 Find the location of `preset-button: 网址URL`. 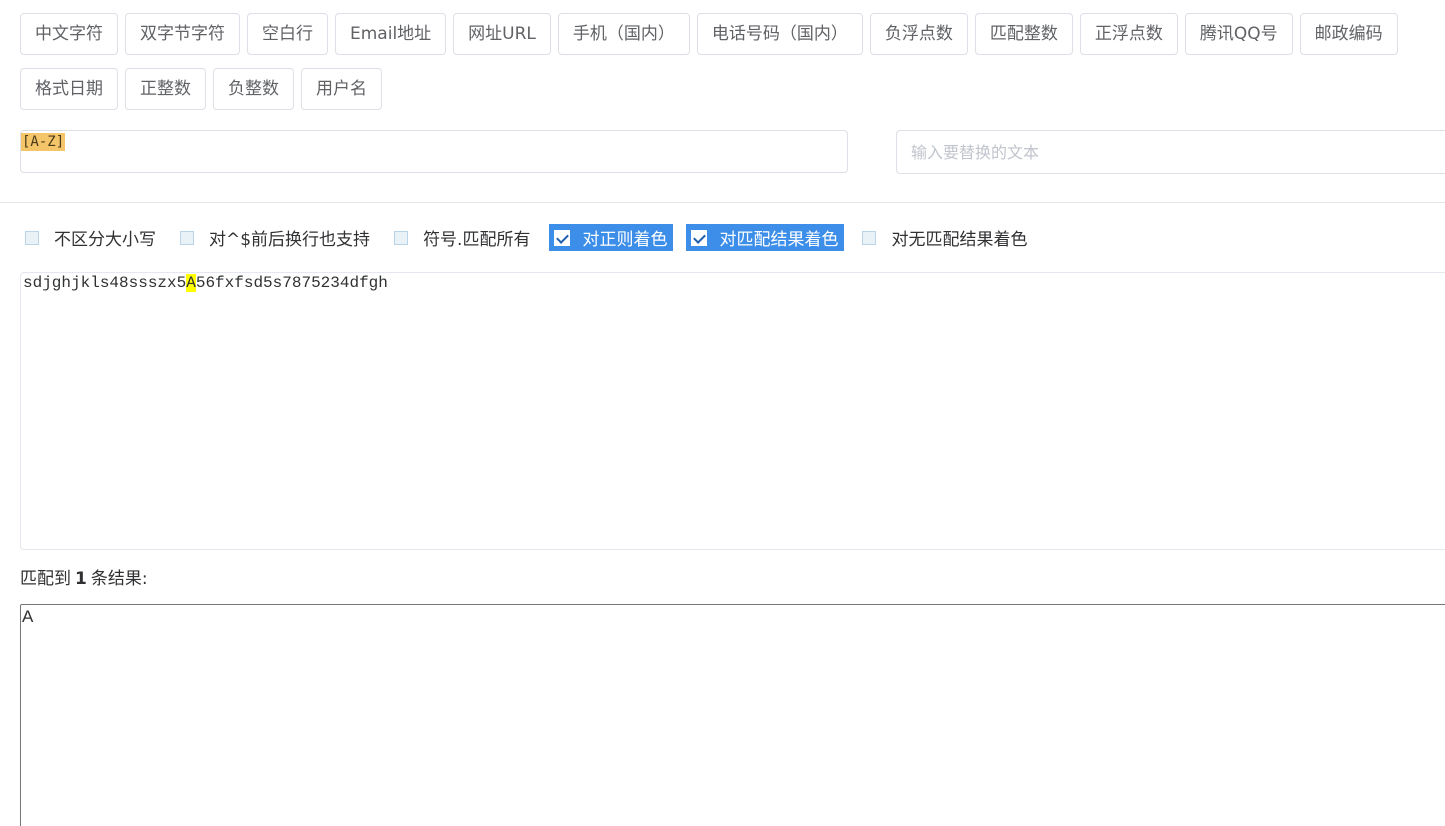

preset-button: 网址URL is located at coordinates (502, 34).